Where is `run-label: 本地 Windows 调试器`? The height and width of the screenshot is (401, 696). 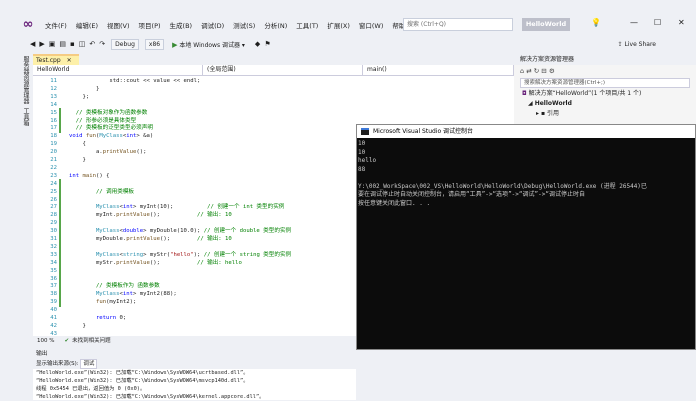
run-label: 本地 Windows 调试器 is located at coordinates (209, 45).